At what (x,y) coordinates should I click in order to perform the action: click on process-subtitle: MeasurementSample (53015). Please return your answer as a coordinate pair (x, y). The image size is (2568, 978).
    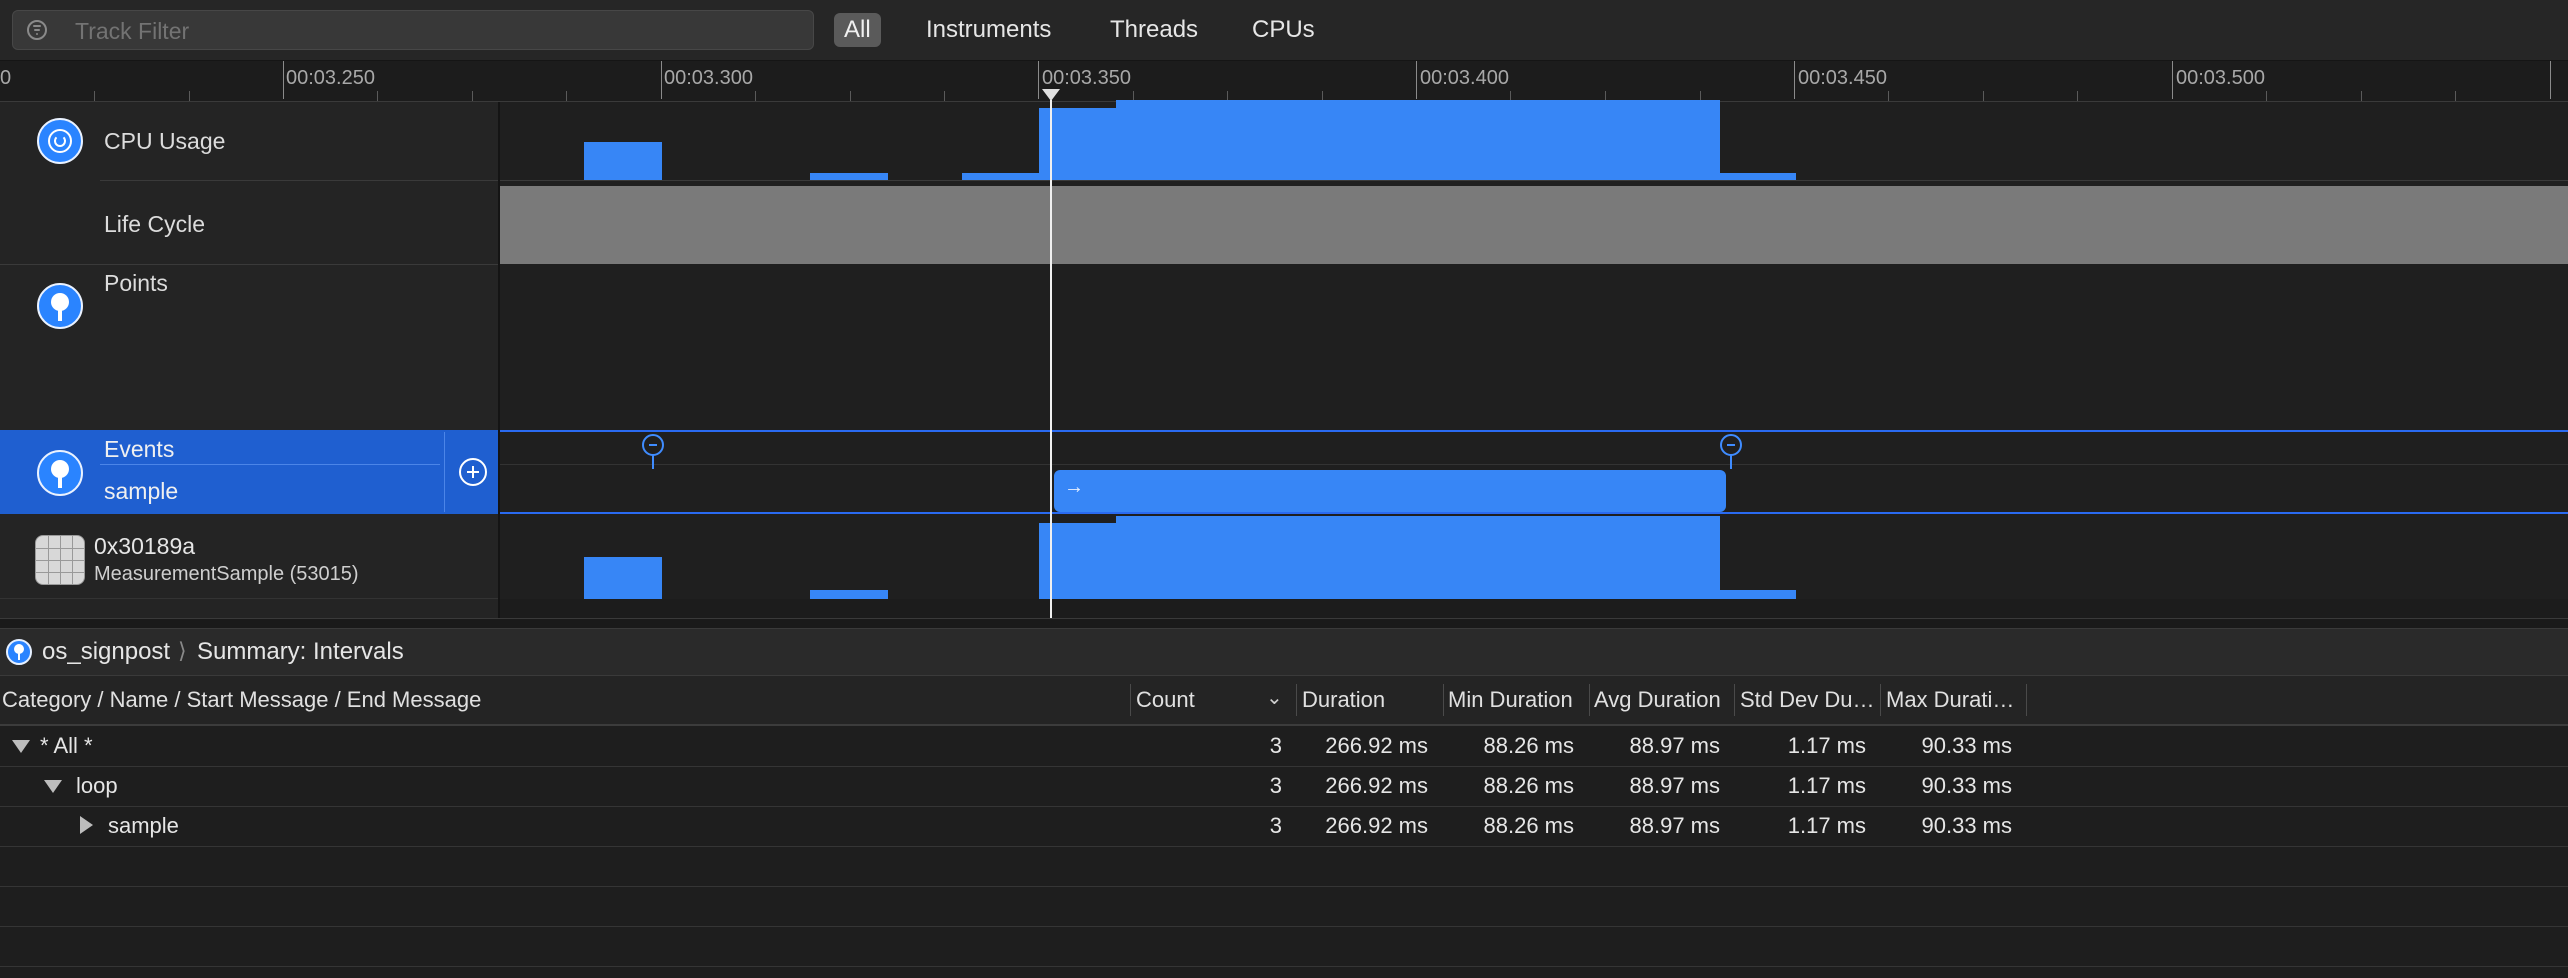
    Looking at the image, I should click on (226, 574).